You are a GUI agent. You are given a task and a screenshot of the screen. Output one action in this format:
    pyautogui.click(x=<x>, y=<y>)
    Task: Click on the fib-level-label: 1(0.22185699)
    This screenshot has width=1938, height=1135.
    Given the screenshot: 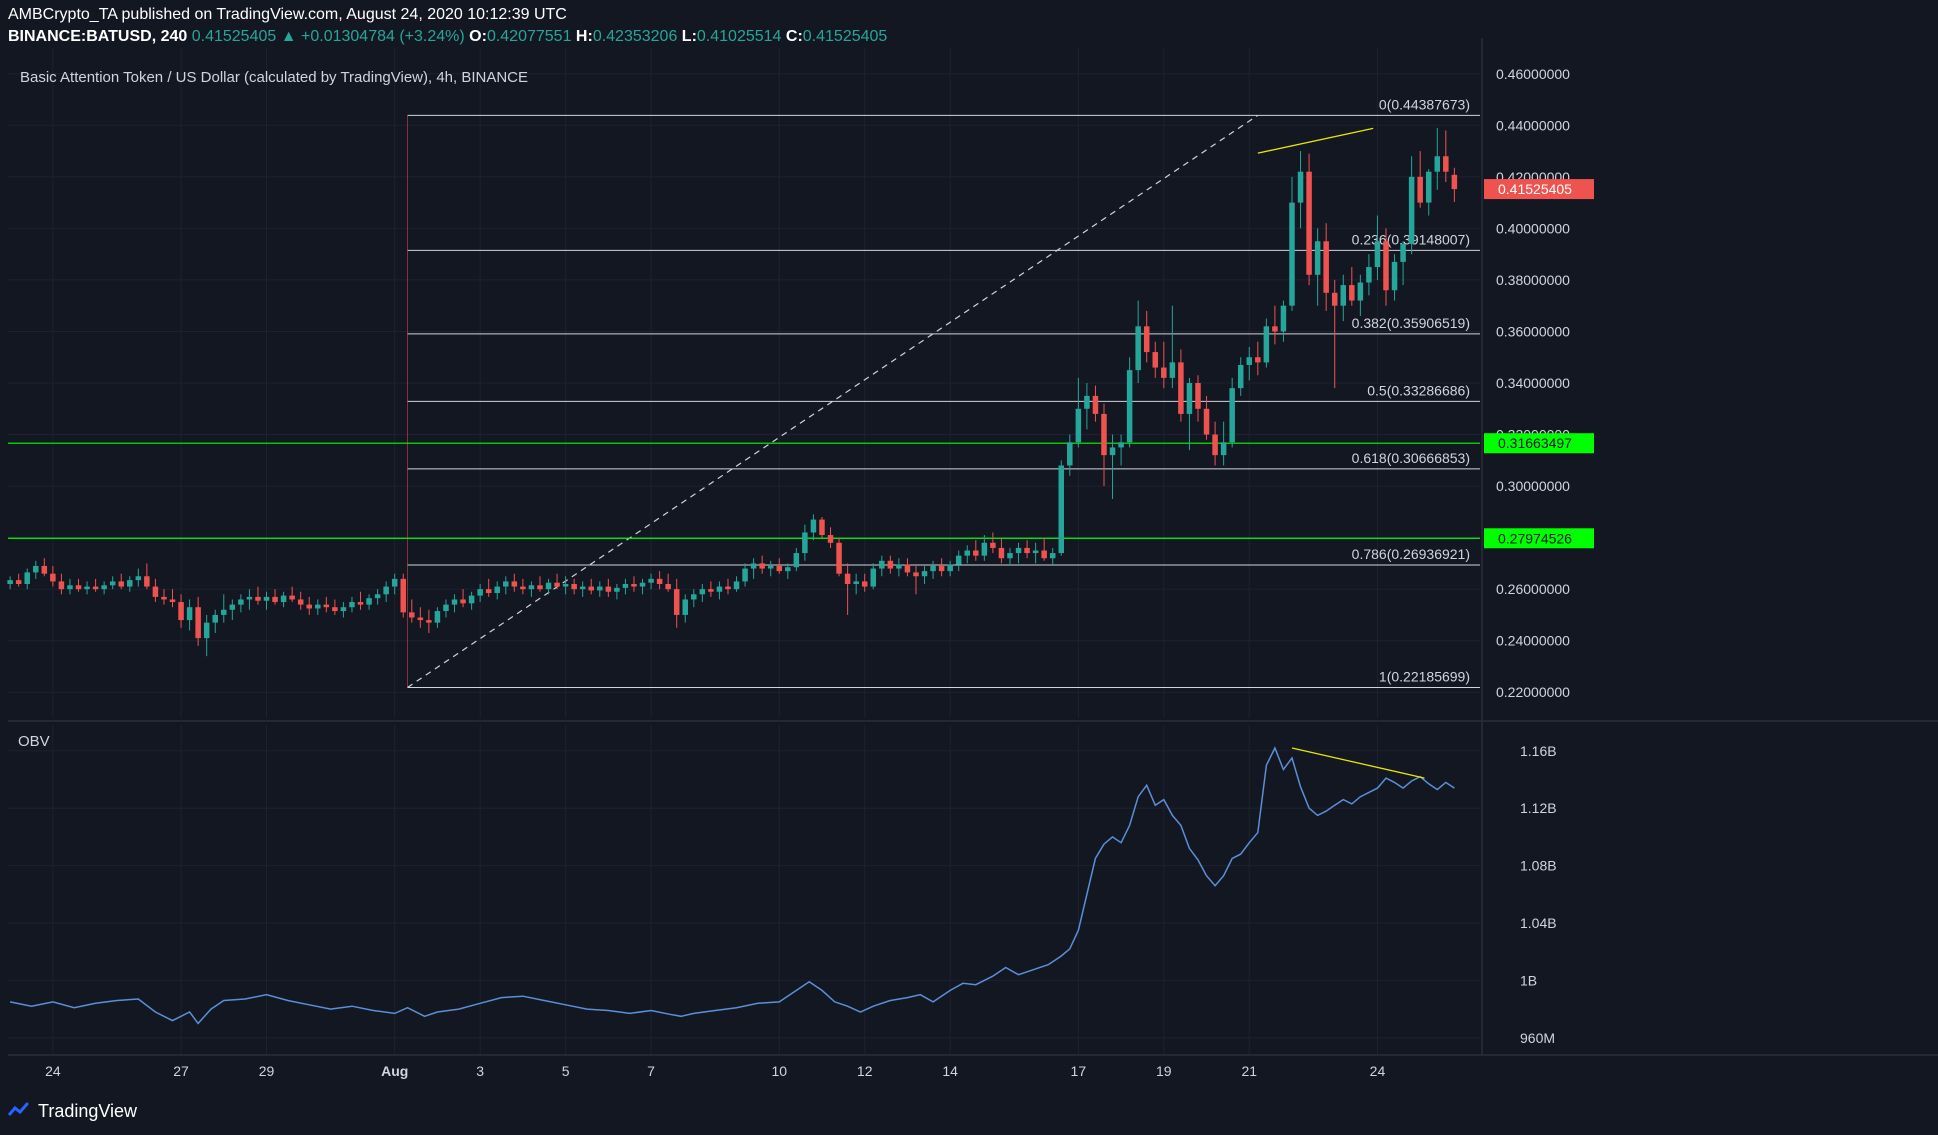 What is the action you would take?
    pyautogui.click(x=1424, y=676)
    